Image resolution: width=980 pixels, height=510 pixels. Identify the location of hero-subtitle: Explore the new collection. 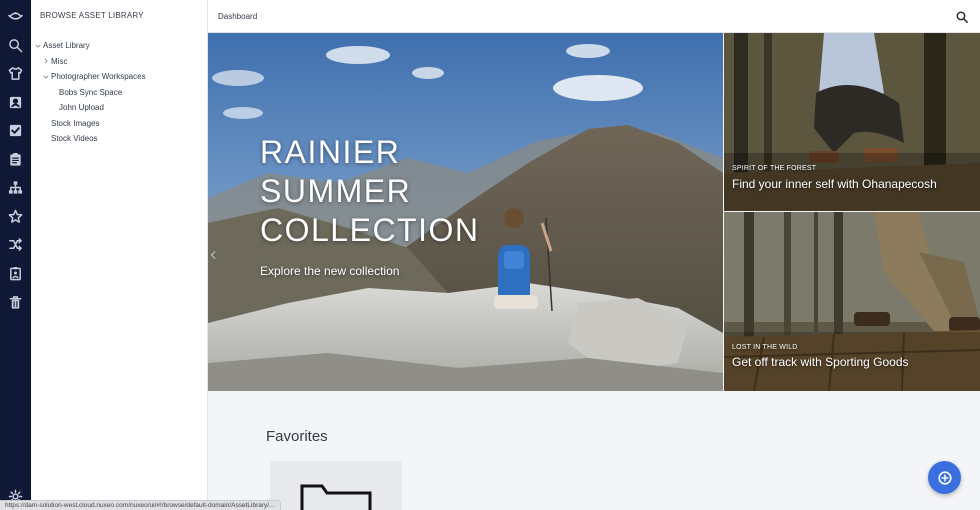
(330, 271).